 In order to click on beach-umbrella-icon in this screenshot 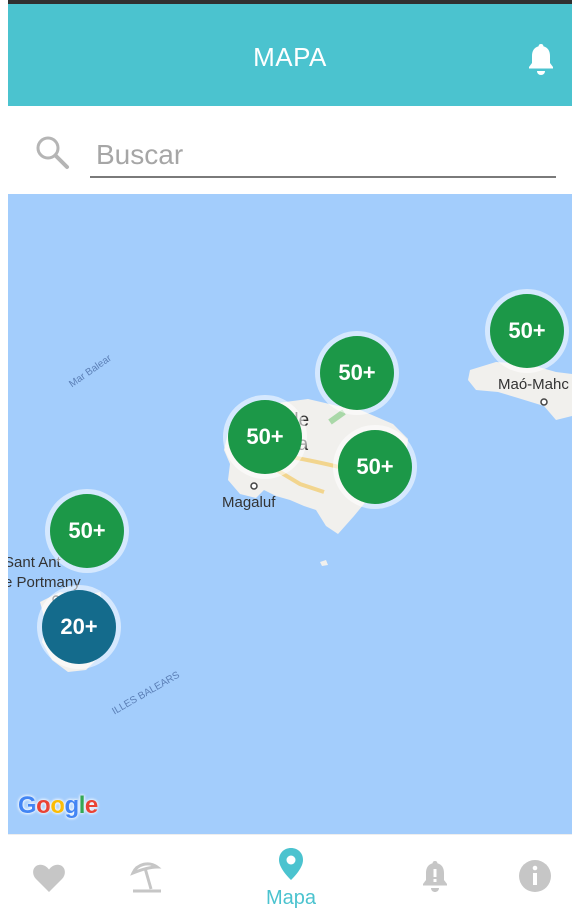, I will do `click(146, 877)`.